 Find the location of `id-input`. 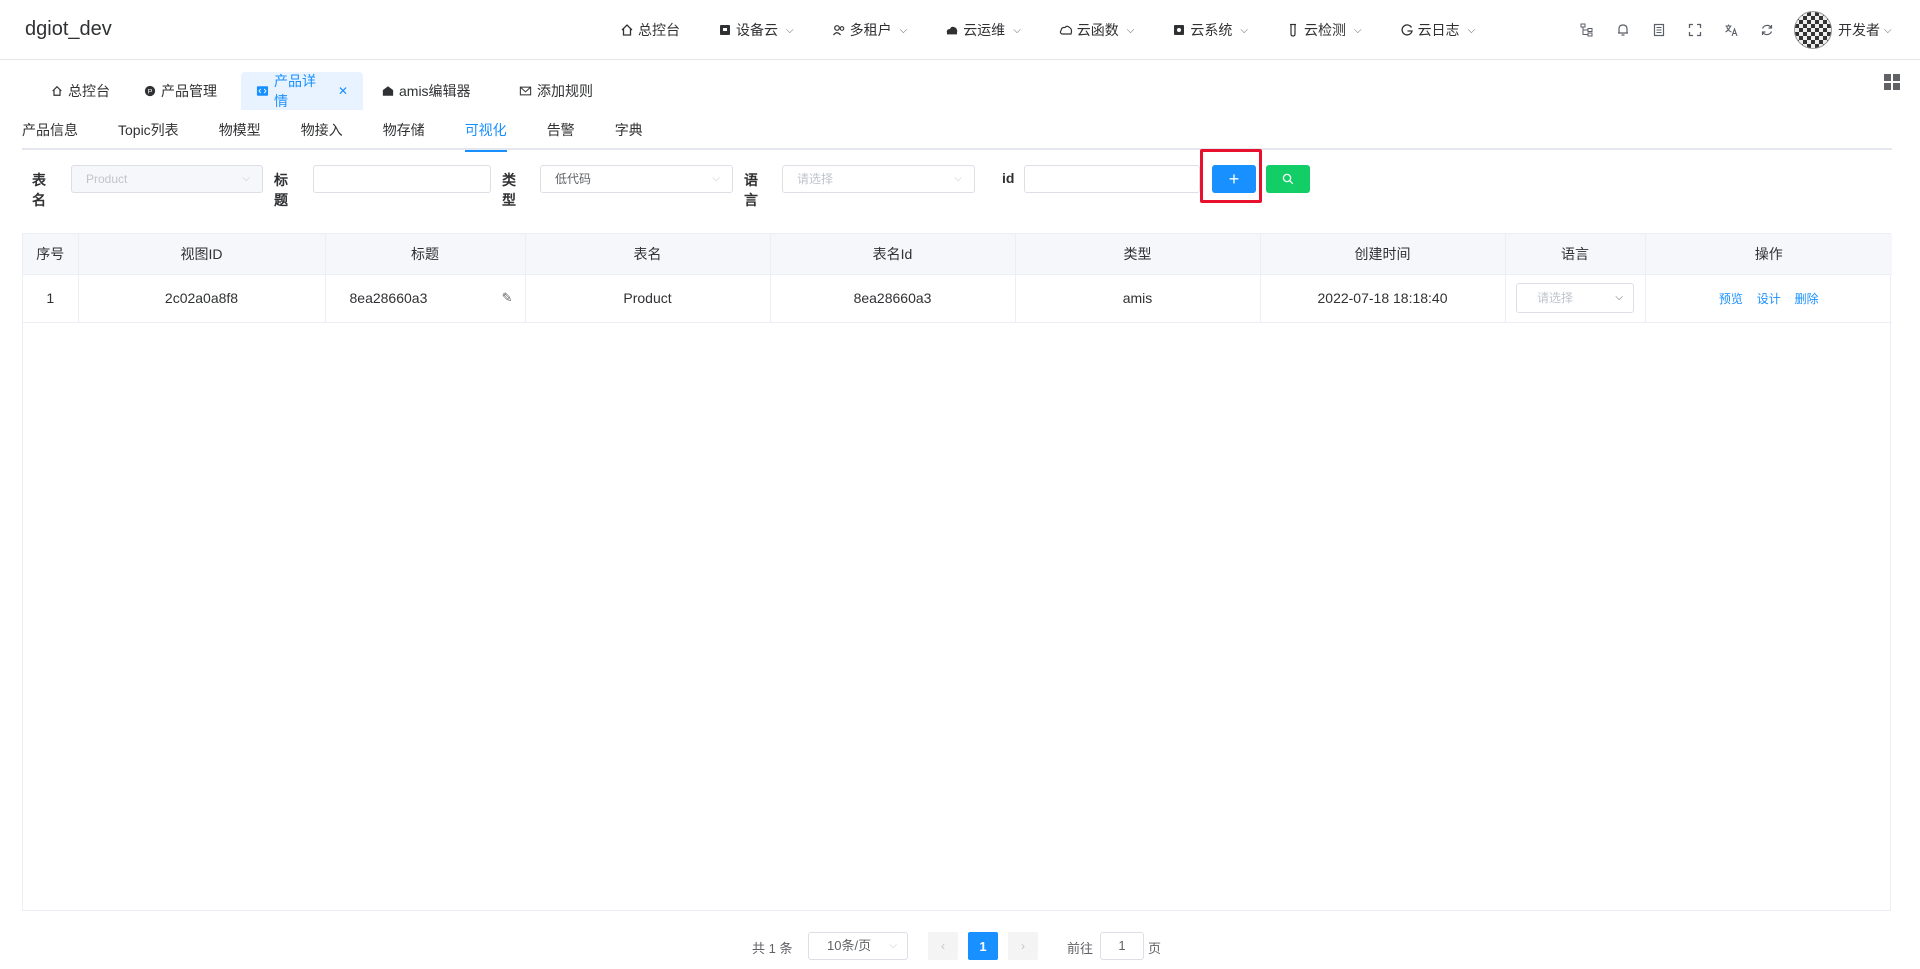

id-input is located at coordinates (1112, 179).